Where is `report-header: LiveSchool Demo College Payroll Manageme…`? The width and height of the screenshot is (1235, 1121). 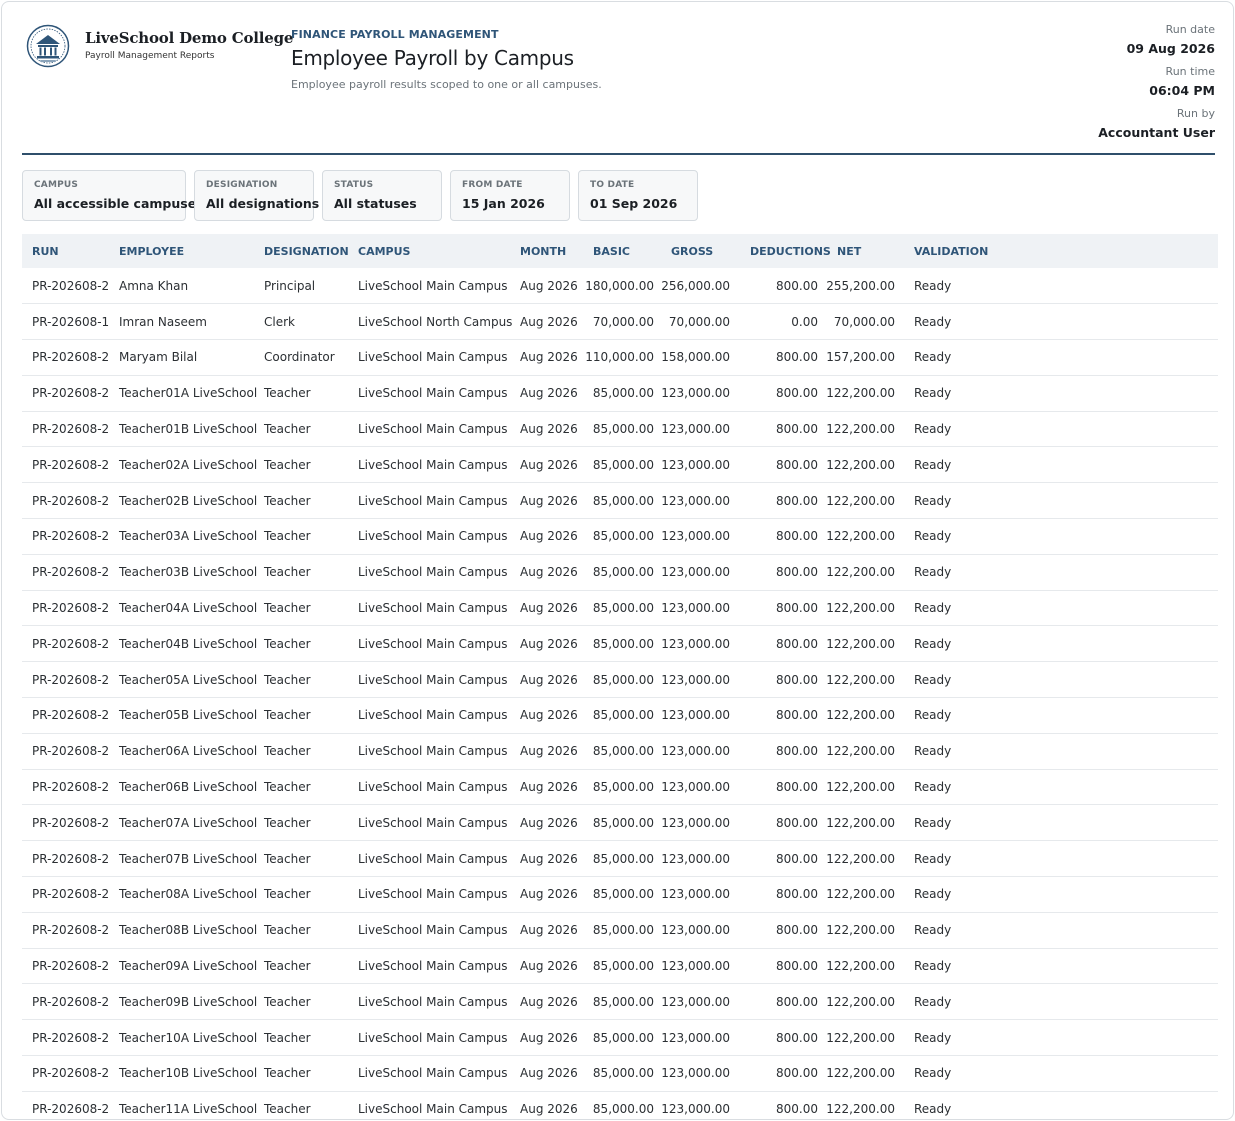 report-header: LiveSchool Demo College Payroll Manageme… is located at coordinates (618, 78).